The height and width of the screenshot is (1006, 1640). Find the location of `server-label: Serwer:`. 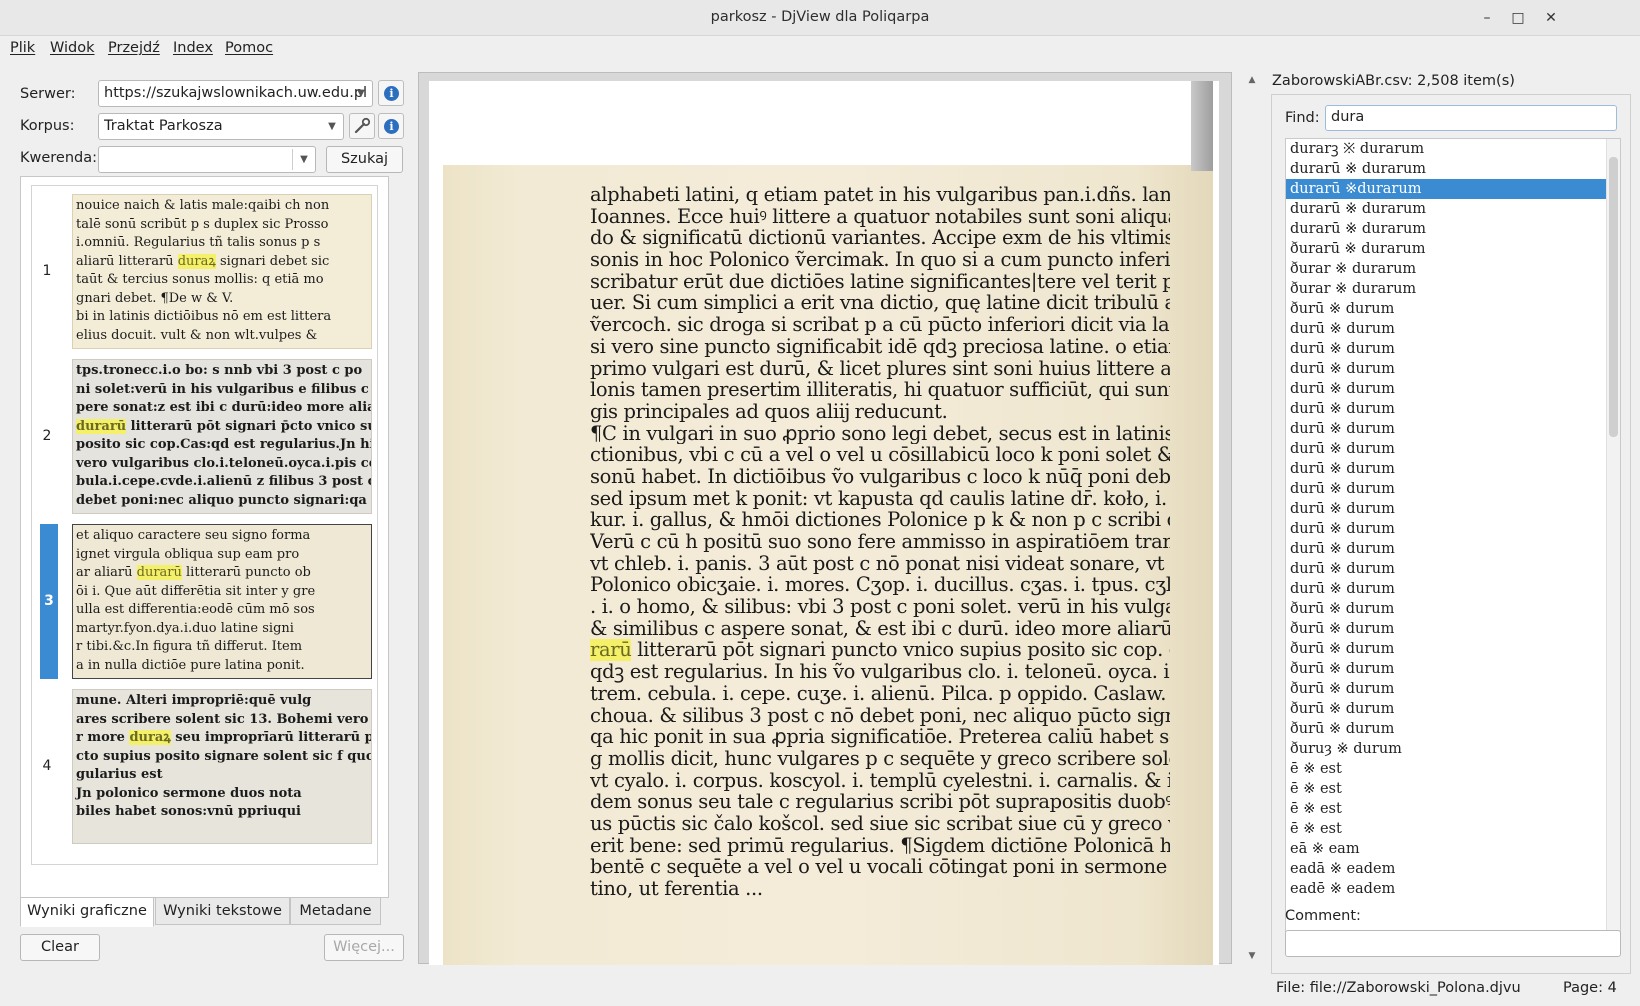

server-label: Serwer: is located at coordinates (48, 94).